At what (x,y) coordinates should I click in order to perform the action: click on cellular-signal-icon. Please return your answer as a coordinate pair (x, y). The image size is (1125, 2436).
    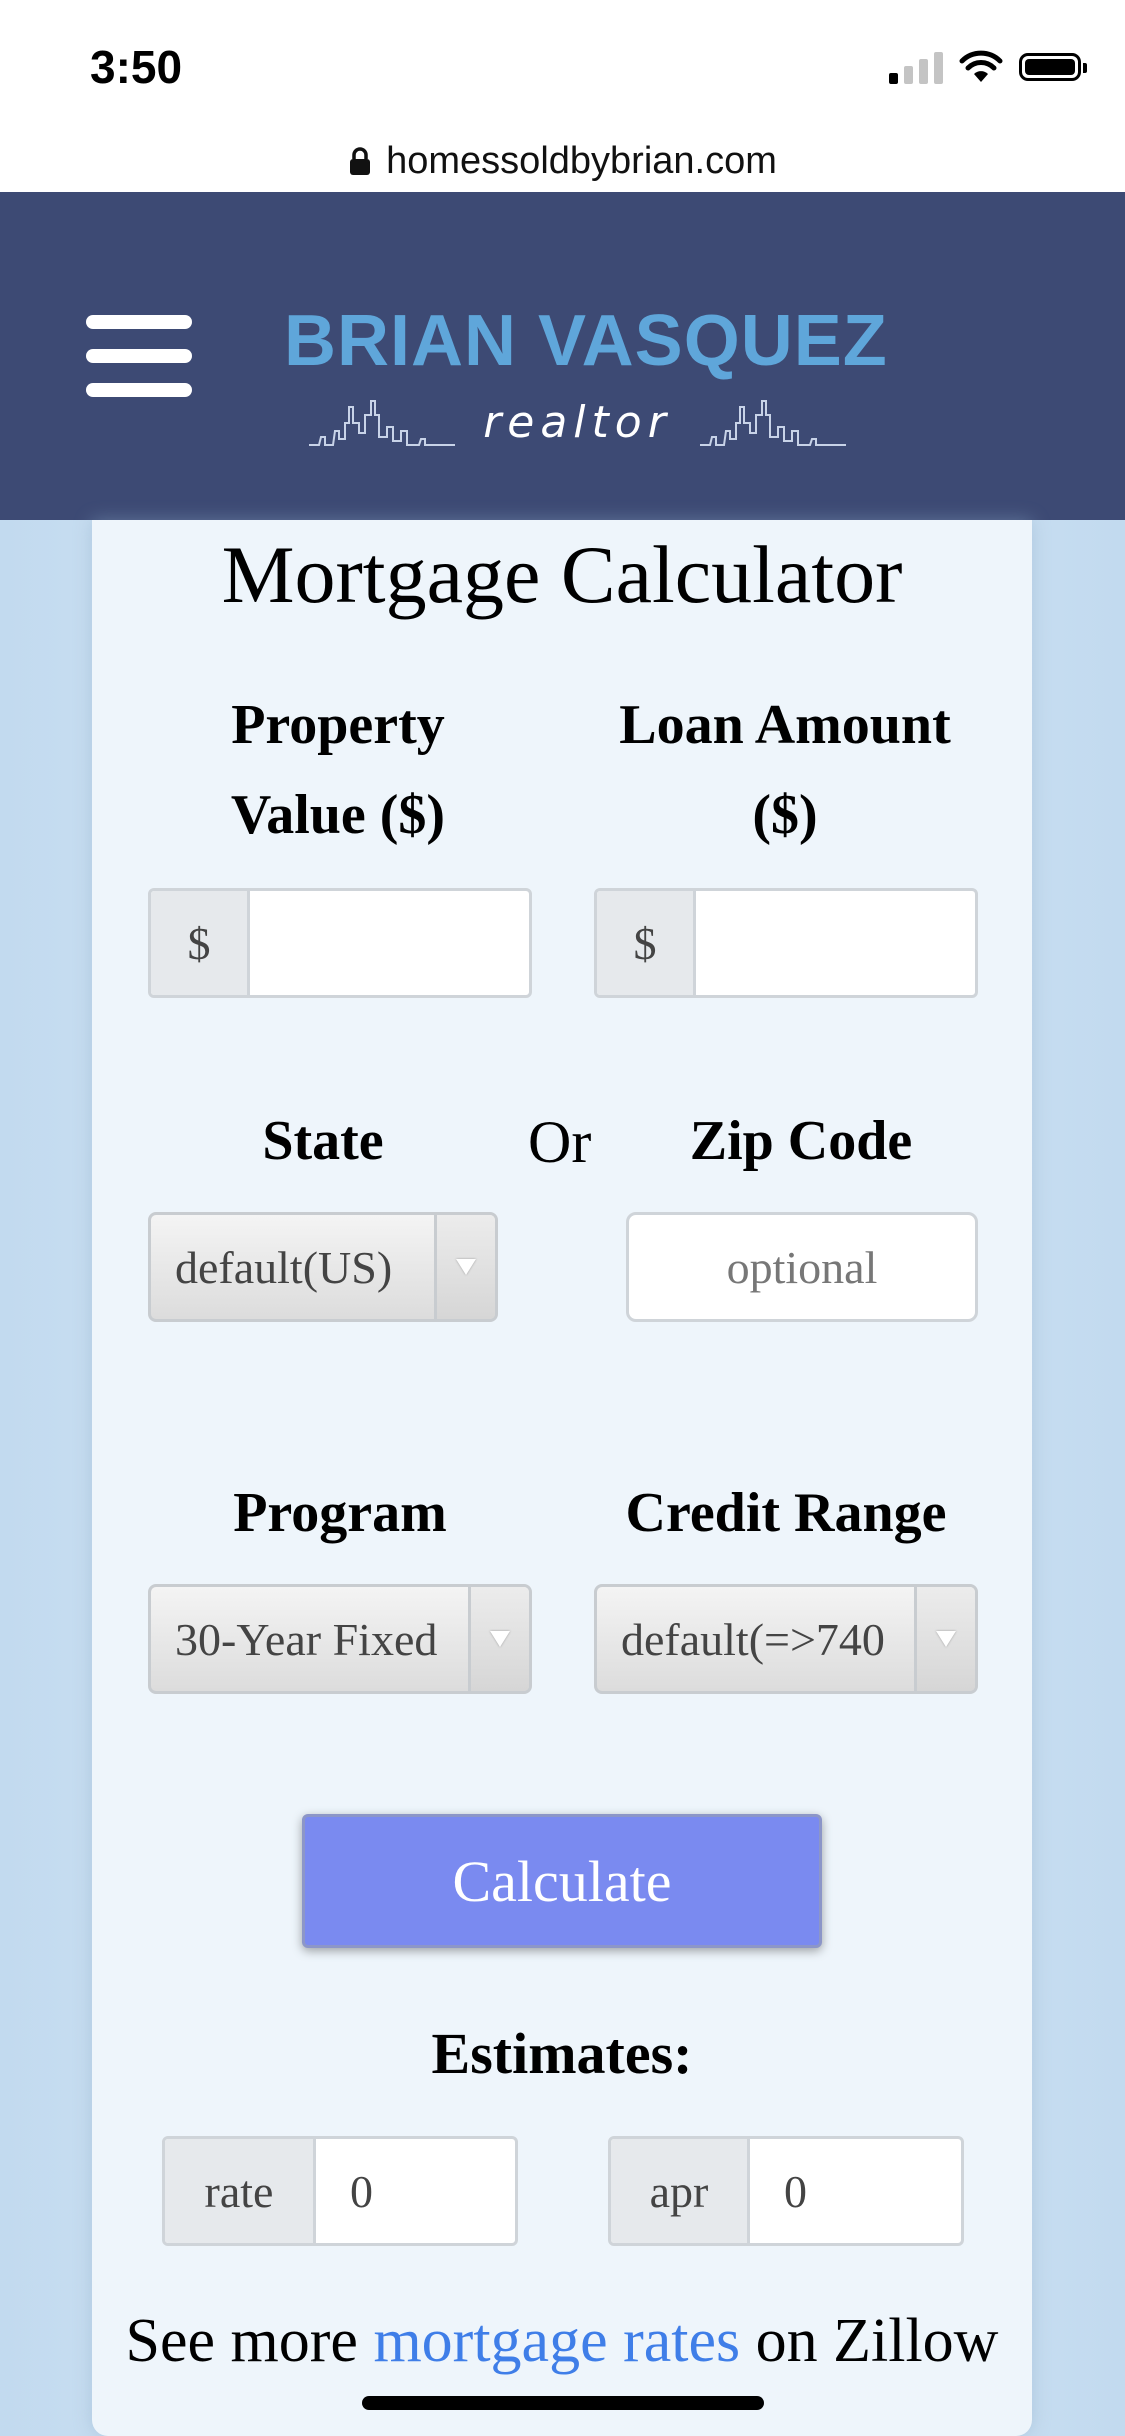
    Looking at the image, I should click on (916, 67).